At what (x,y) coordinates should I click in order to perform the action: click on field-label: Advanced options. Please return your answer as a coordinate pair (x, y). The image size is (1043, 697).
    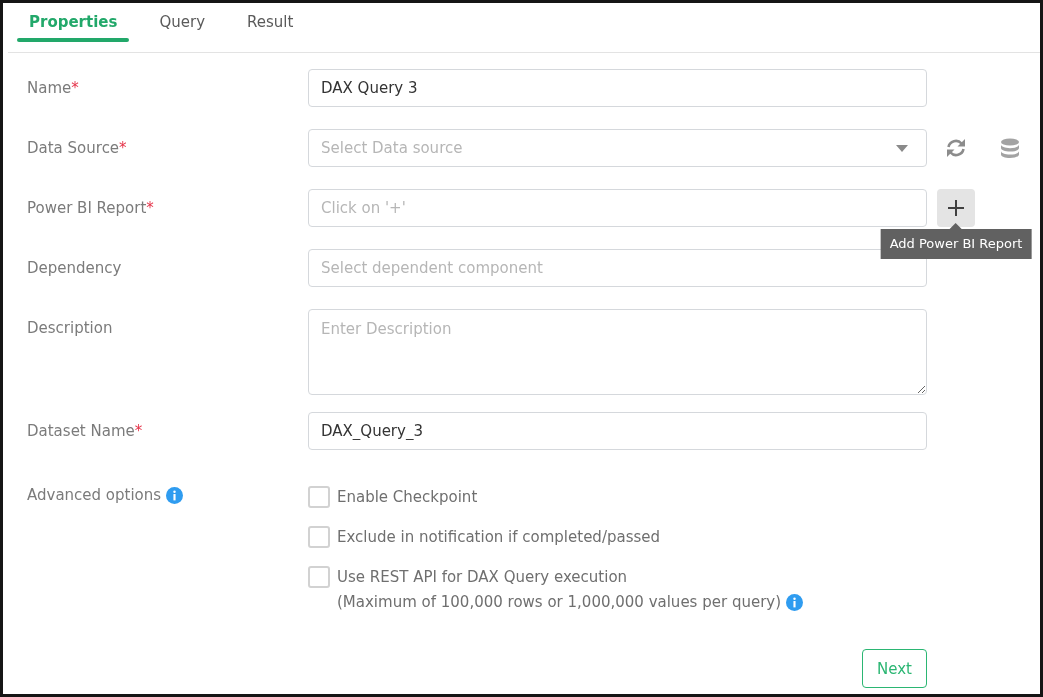
    Looking at the image, I should click on (94, 495).